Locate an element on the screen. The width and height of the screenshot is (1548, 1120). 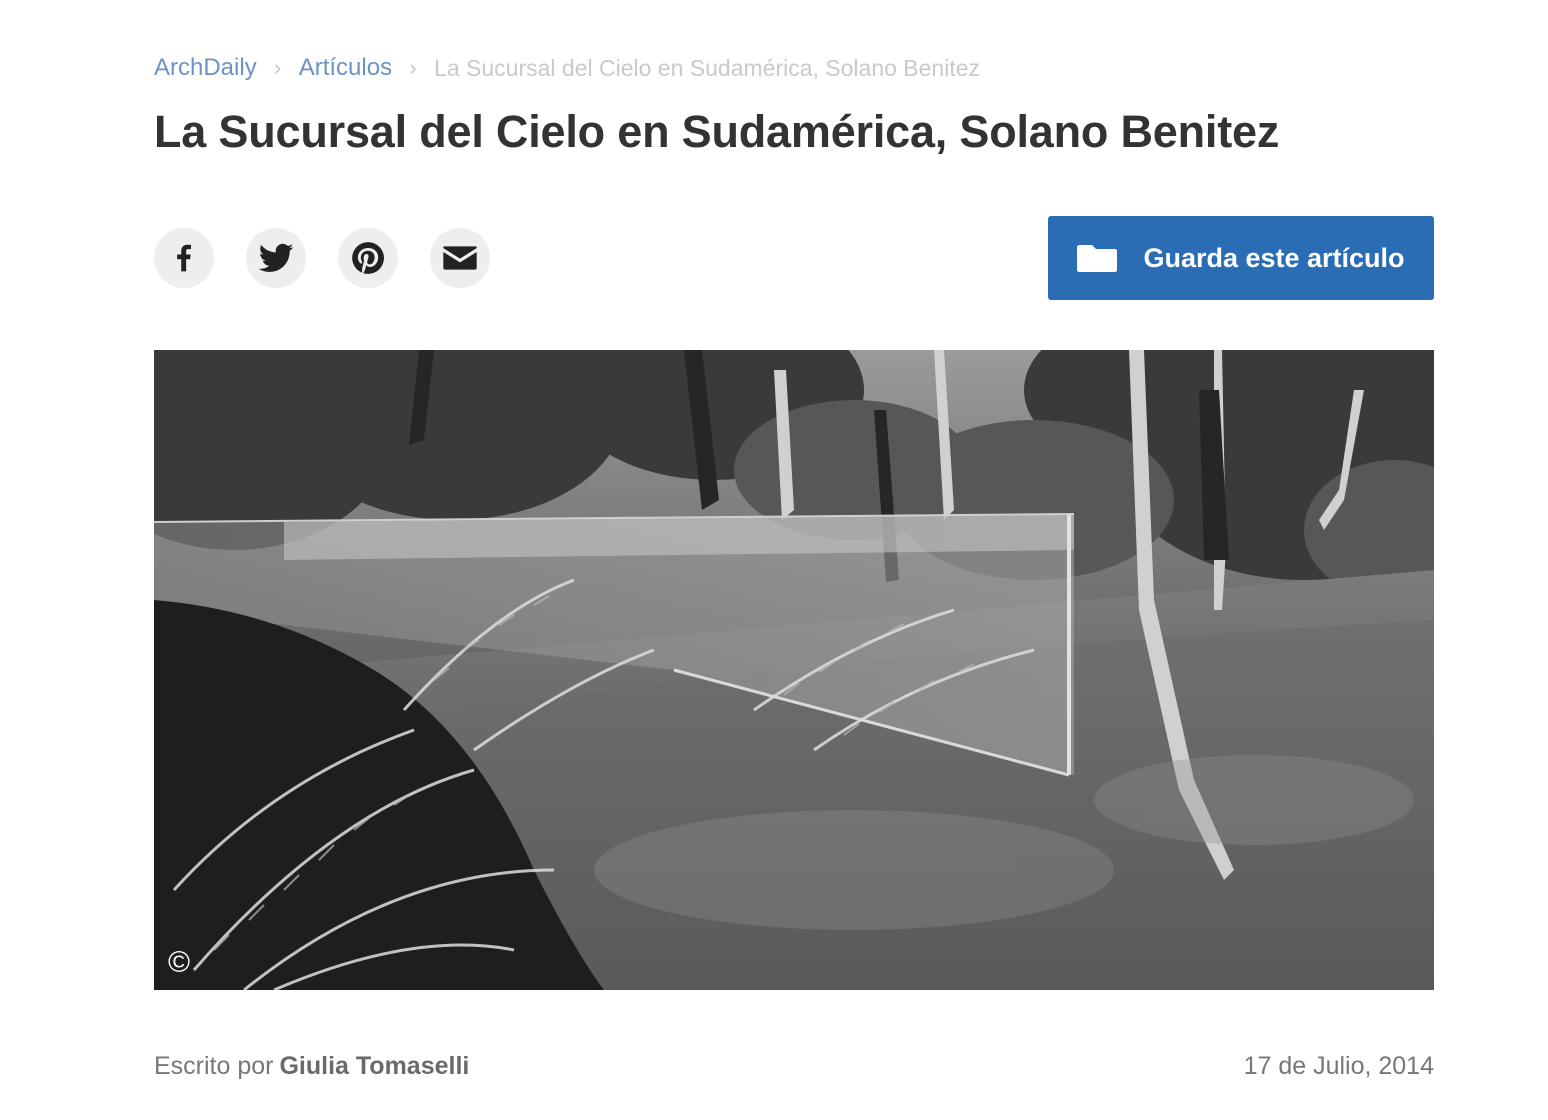
share-pinterest-button is located at coordinates (368, 258).